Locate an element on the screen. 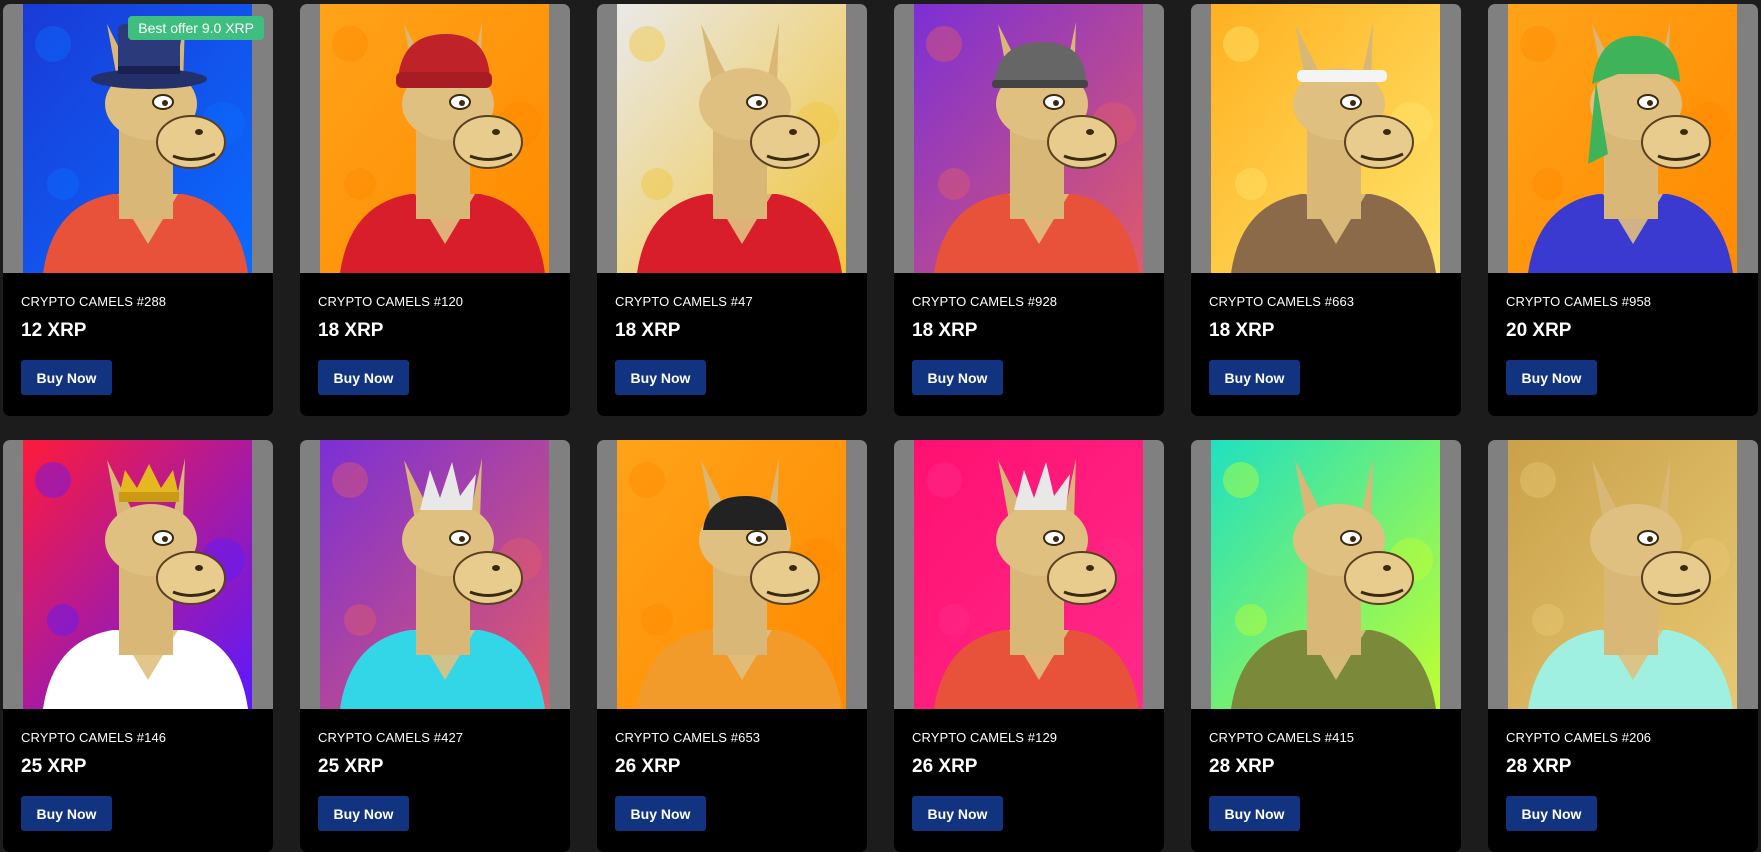 The image size is (1761, 852). nft-title: CRYPTO CAMELS #129 is located at coordinates (985, 737).